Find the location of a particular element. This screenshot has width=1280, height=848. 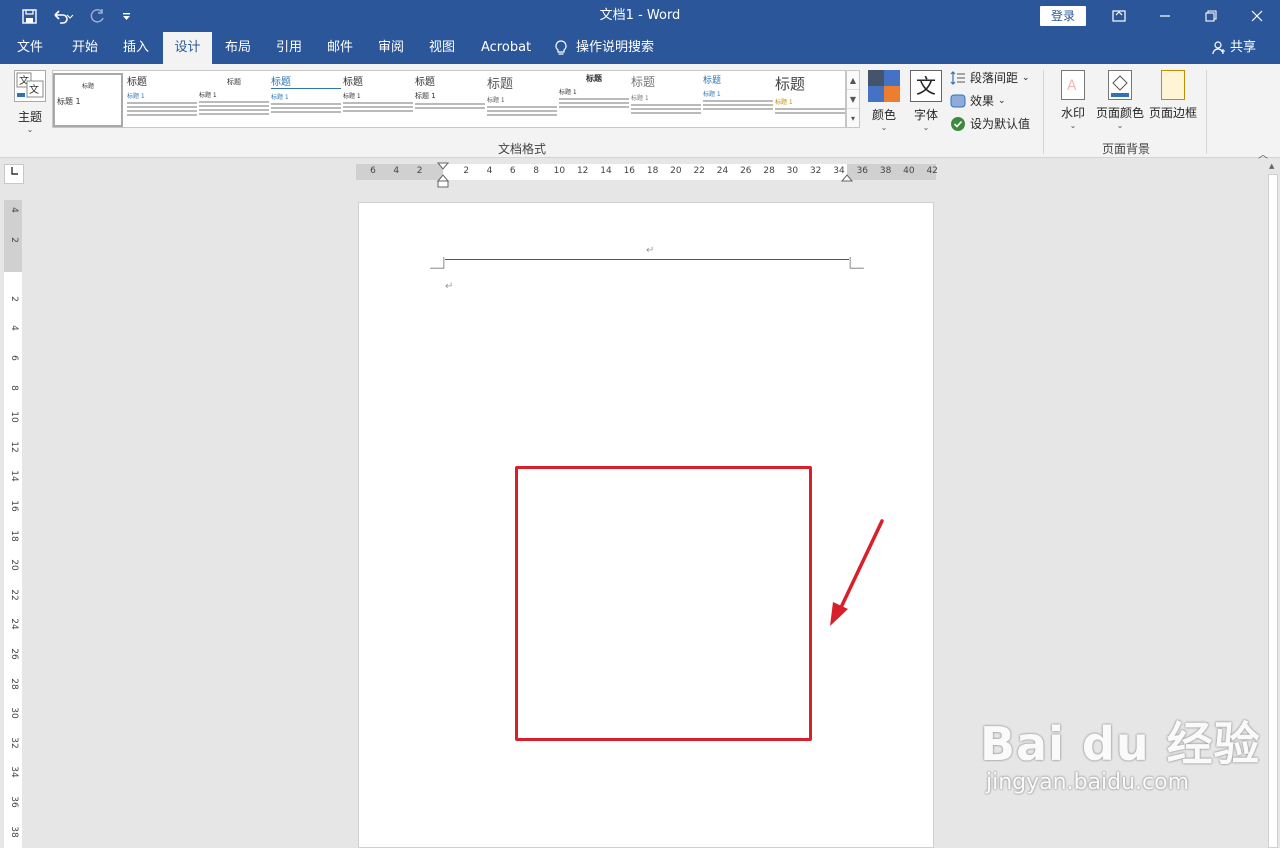

watermark-brand: Bai du 经验 is located at coordinates (1120, 744).